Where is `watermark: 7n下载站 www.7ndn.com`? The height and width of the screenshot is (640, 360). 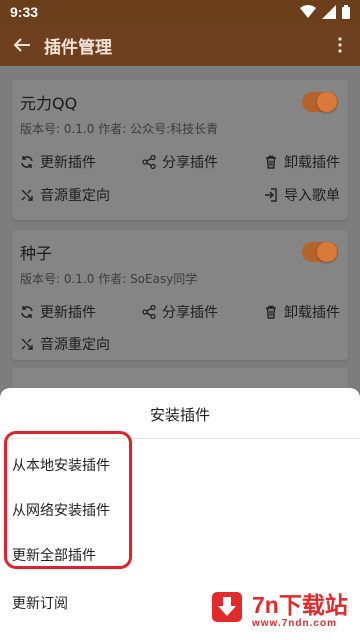
watermark: 7n下载站 www.7ndn.com is located at coordinates (279, 610).